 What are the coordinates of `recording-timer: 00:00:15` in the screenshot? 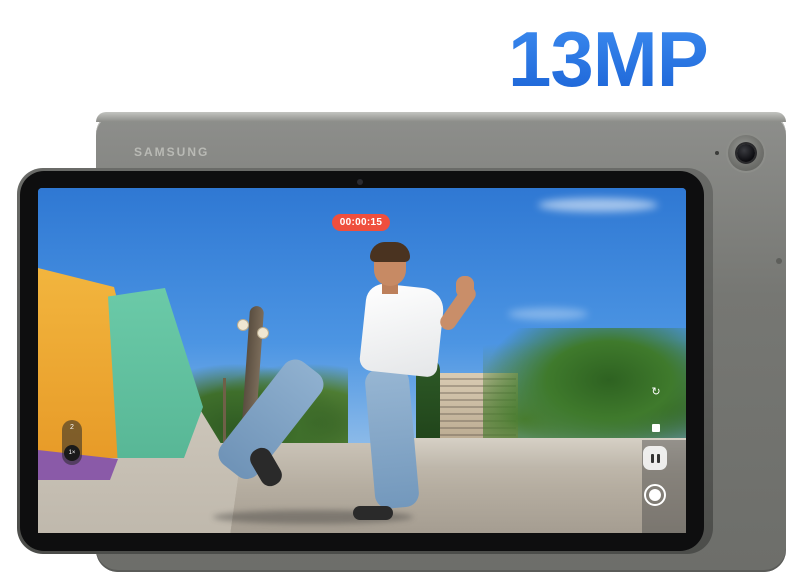 It's located at (361, 222).